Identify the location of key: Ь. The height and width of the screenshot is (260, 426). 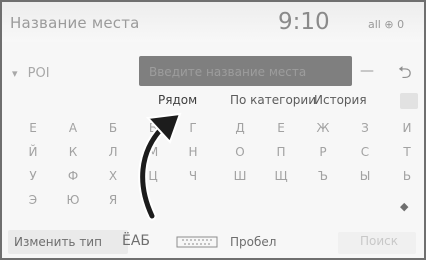
(407, 176).